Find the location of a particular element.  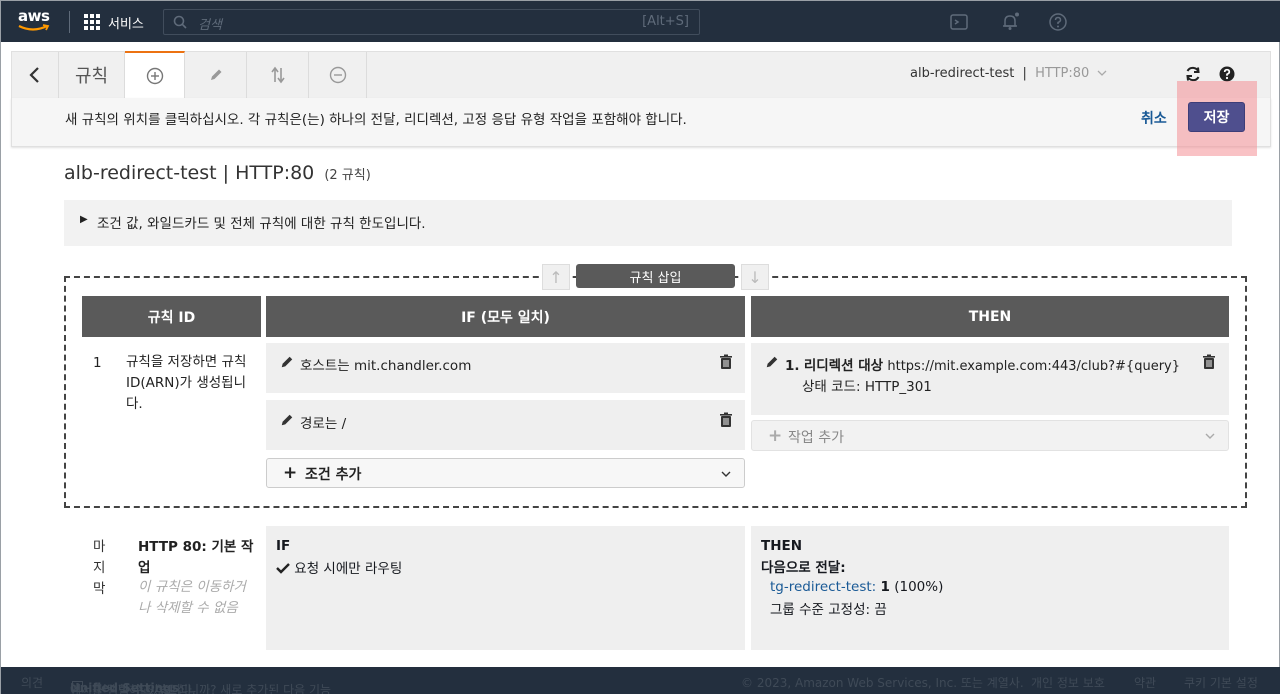

bell-icon is located at coordinates (1010, 22).